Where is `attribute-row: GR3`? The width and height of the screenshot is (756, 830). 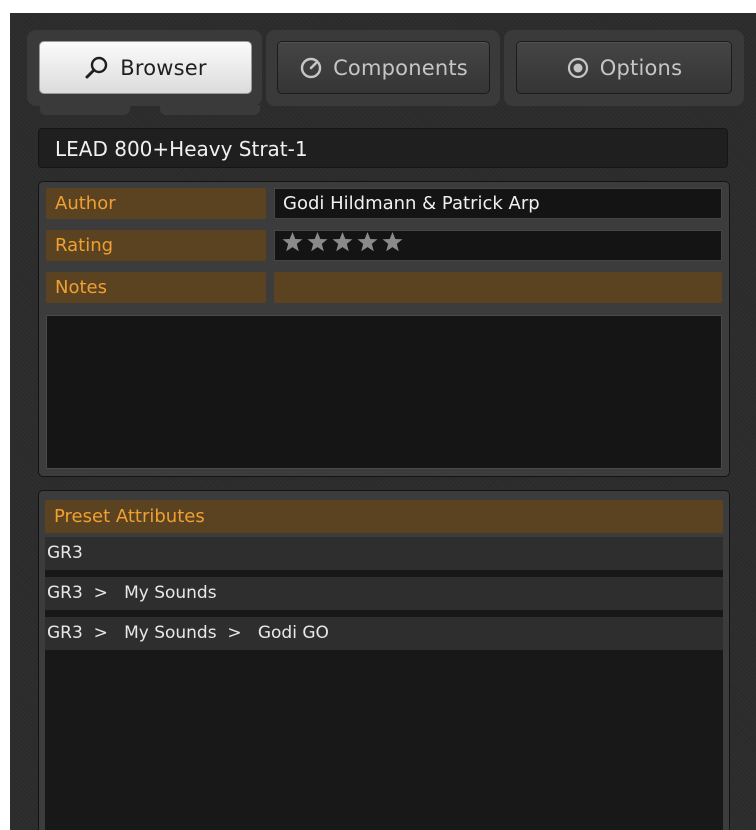 attribute-row: GR3 is located at coordinates (384, 553).